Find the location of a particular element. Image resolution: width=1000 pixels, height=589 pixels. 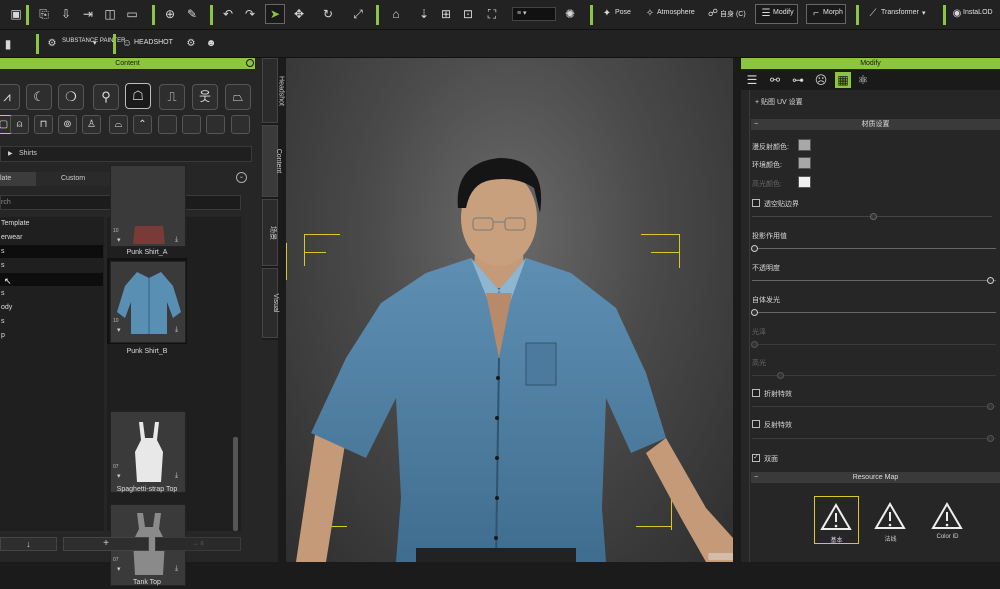

head-icon: ☻ is located at coordinates (211, 44).